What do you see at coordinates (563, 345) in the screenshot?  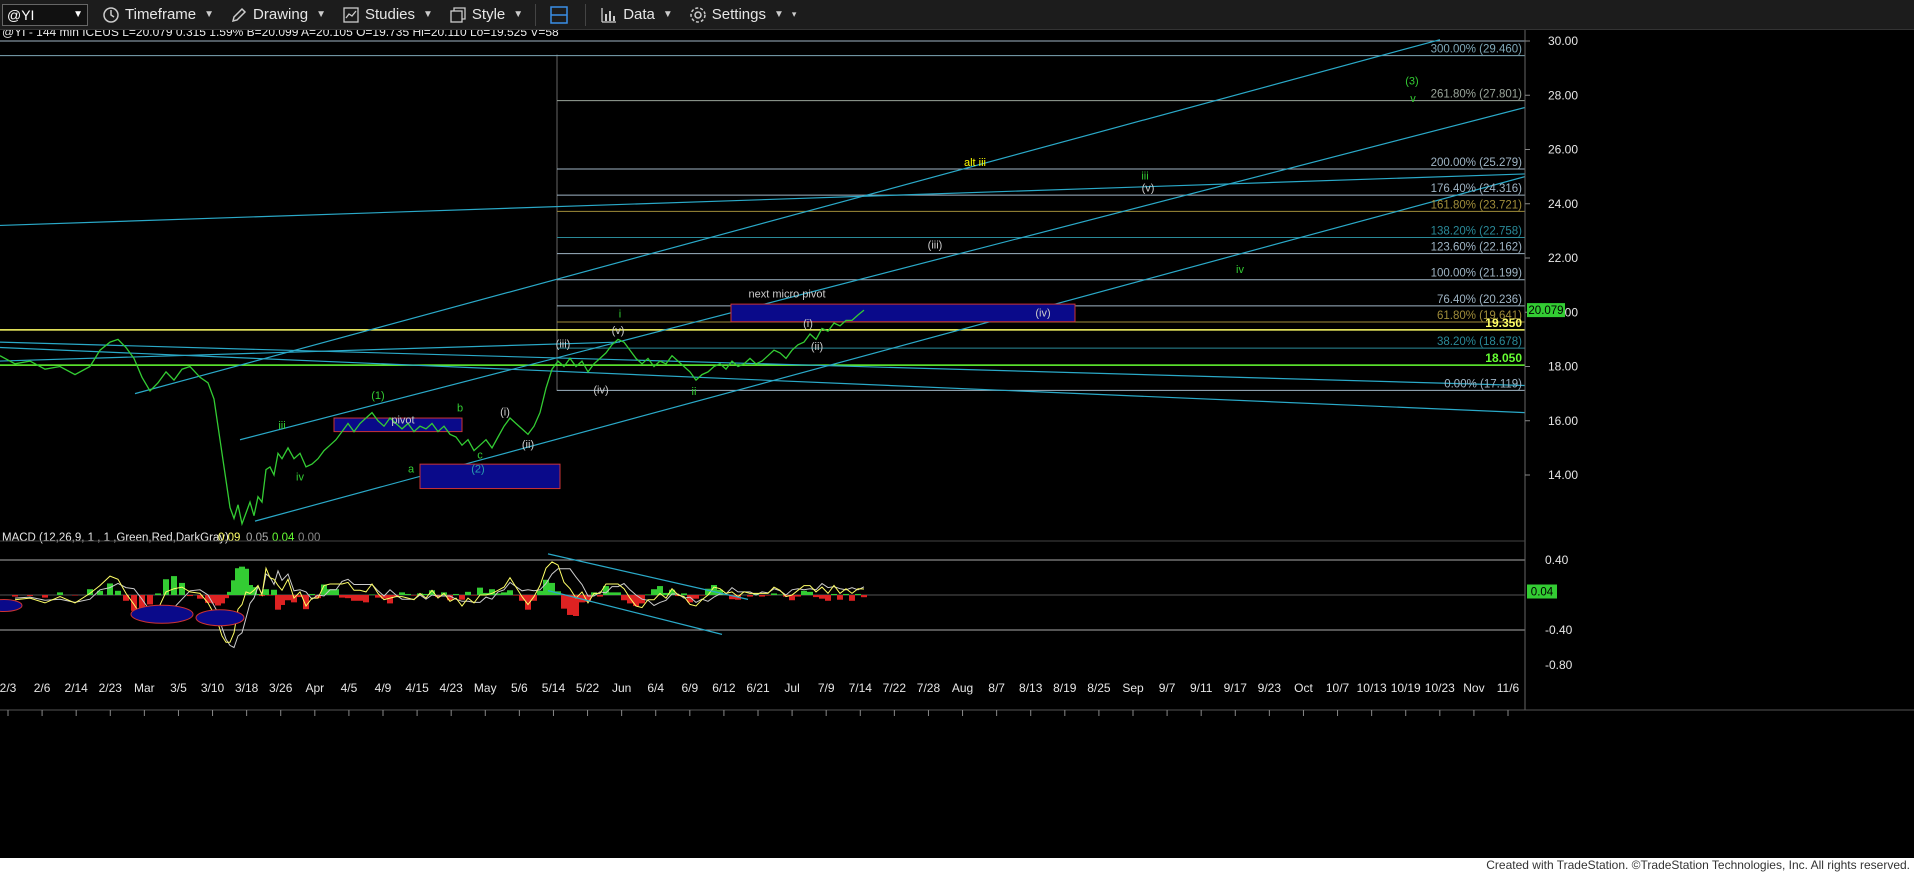 I see `wave-label: (iii)` at bounding box center [563, 345].